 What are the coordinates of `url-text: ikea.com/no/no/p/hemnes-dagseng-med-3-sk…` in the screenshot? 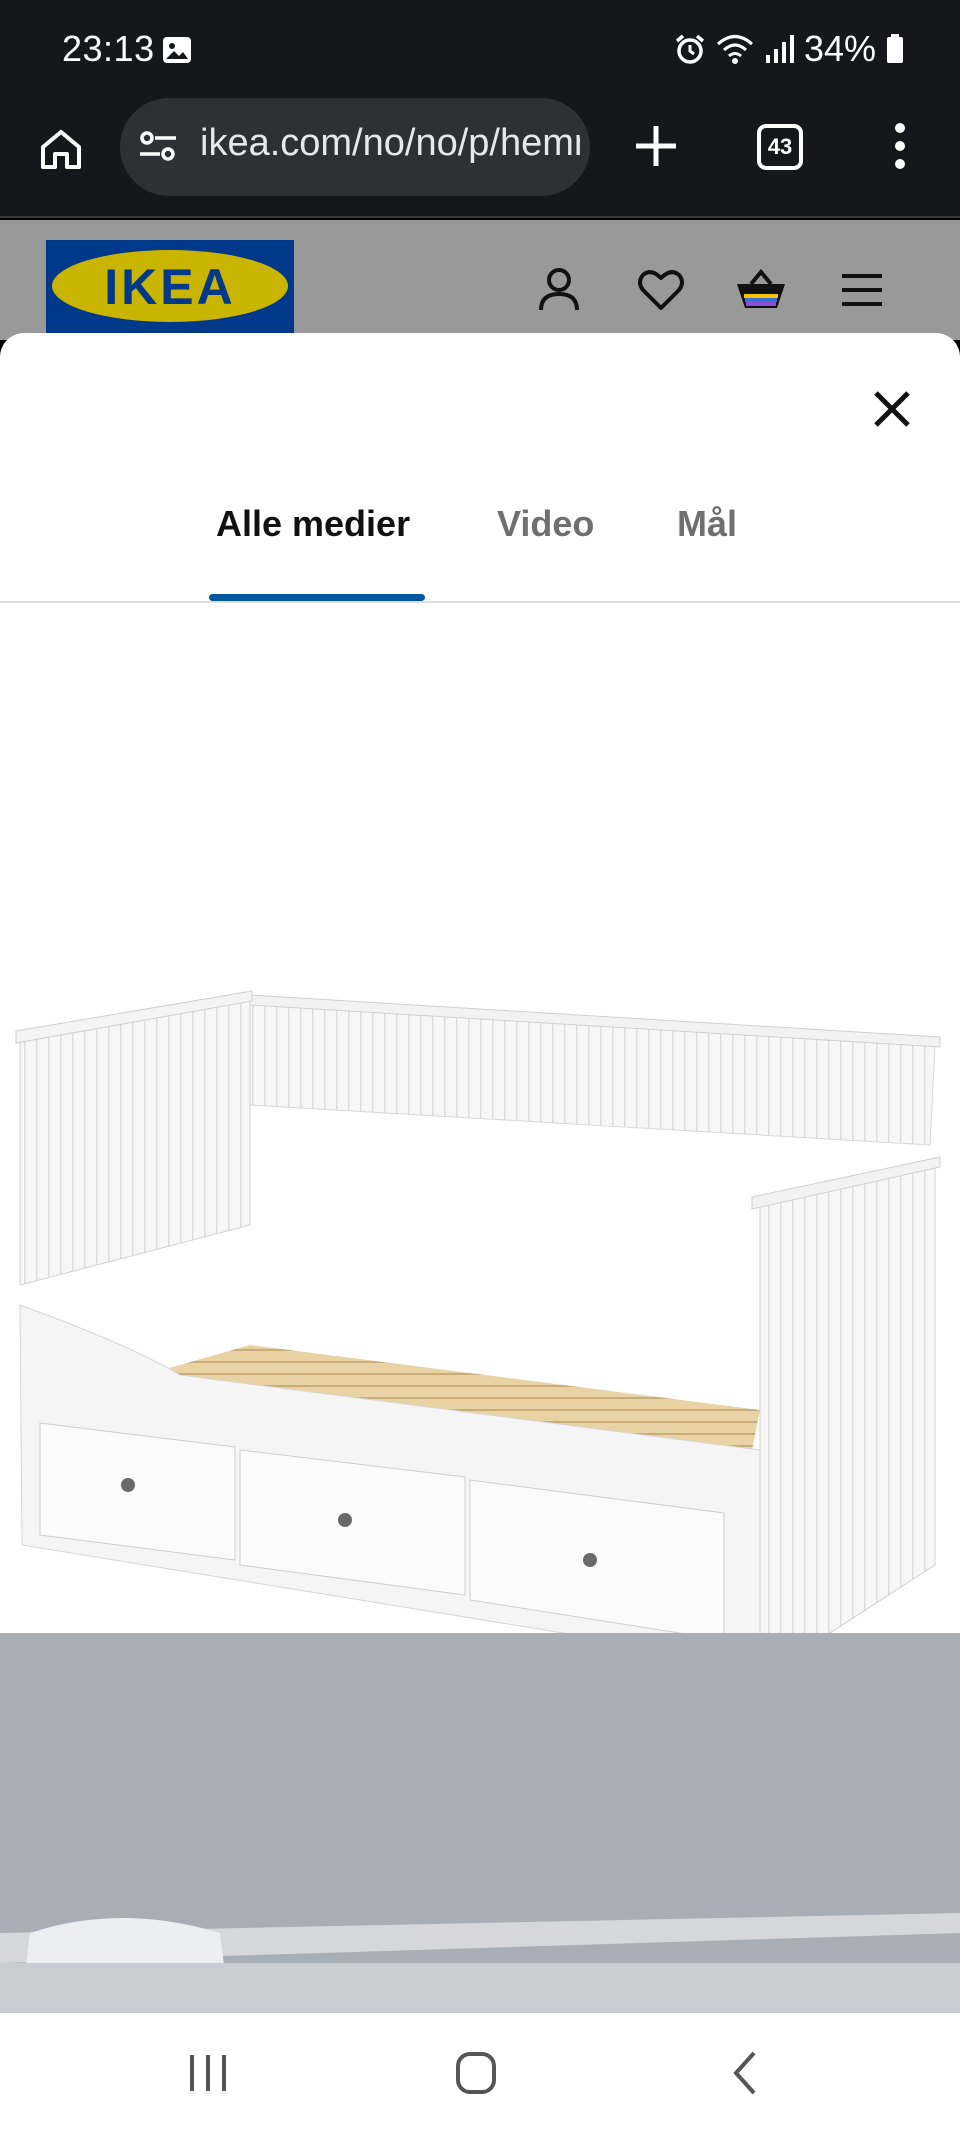 It's located at (390, 143).